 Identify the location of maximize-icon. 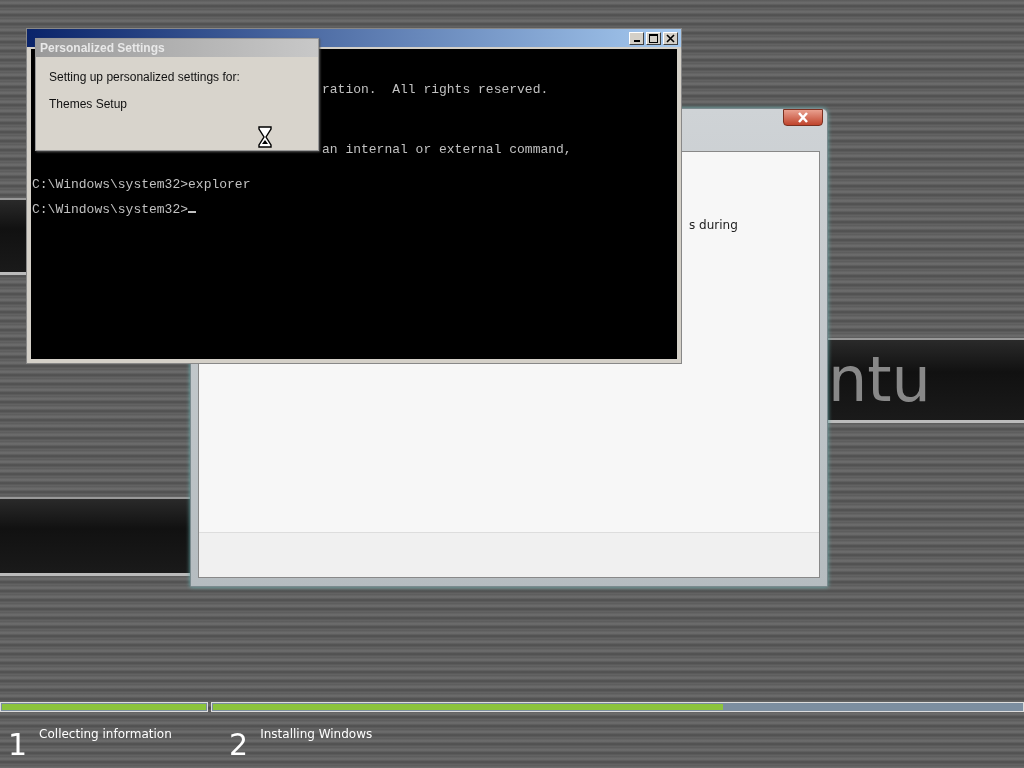
(653, 38).